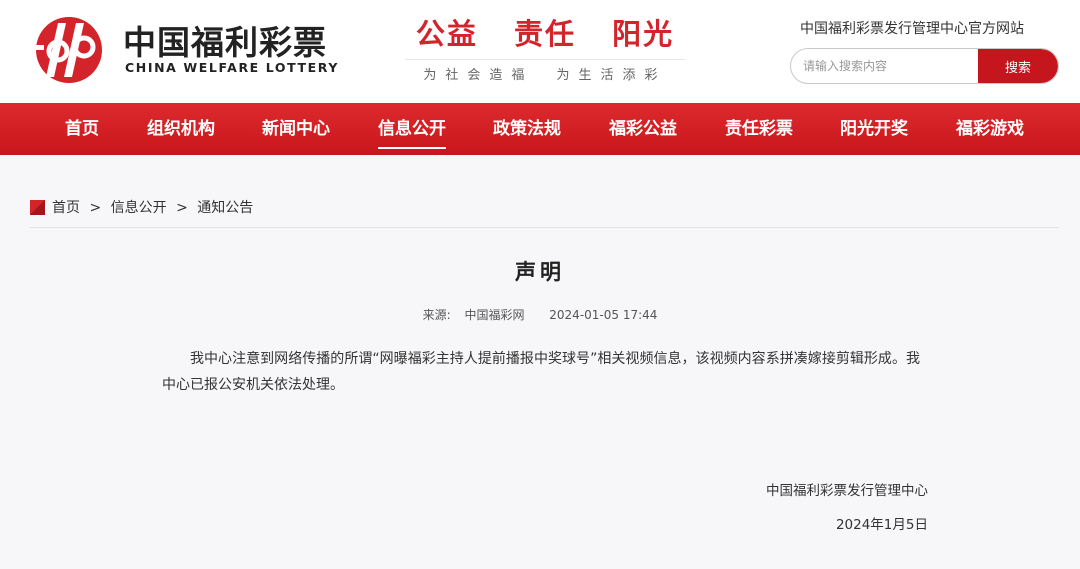  Describe the element at coordinates (37, 207) in the screenshot. I see `breadcrumb-marker-icon` at that location.